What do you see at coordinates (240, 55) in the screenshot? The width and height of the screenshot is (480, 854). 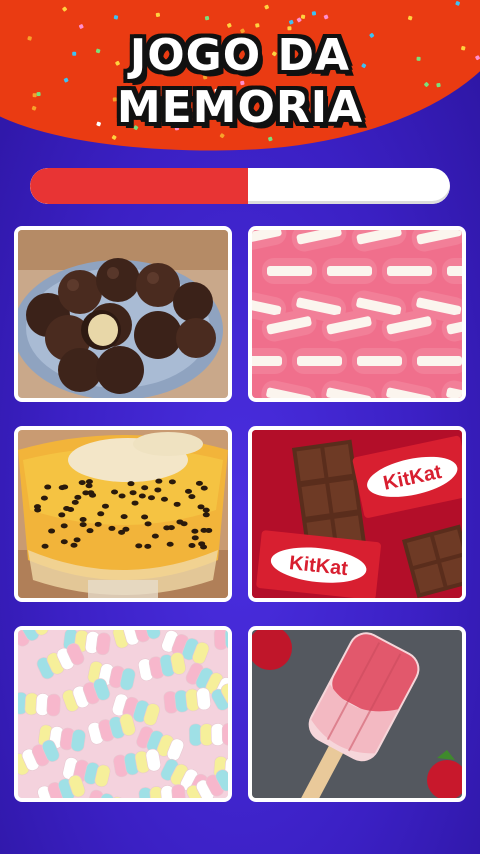 I see `title-line-1: JOGO DA` at bounding box center [240, 55].